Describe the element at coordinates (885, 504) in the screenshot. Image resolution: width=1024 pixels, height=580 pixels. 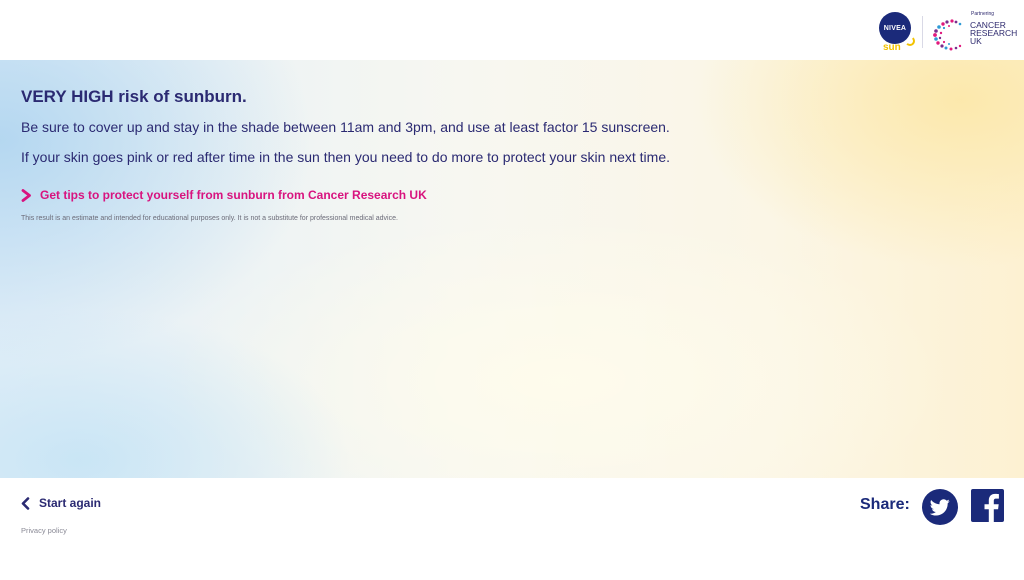
I see `share-label: Share:` at that location.